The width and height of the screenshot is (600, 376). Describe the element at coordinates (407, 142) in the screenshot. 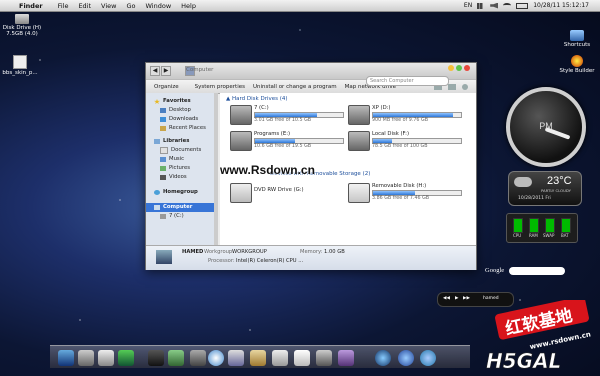

I see `drive-item: Local Disk (F:) 78.5 GB free of 100 GB` at that location.